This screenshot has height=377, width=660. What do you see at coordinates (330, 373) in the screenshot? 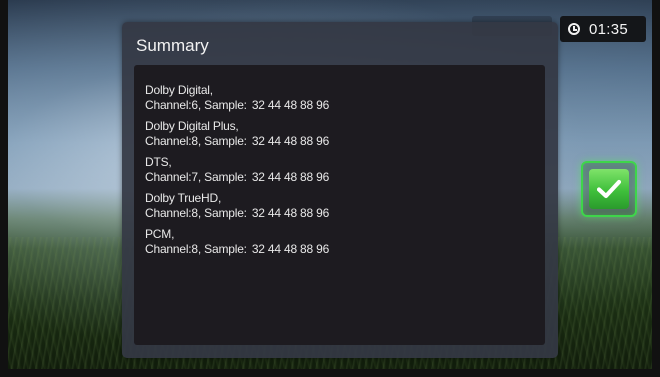
I see `screen-edge-bottom` at bounding box center [330, 373].